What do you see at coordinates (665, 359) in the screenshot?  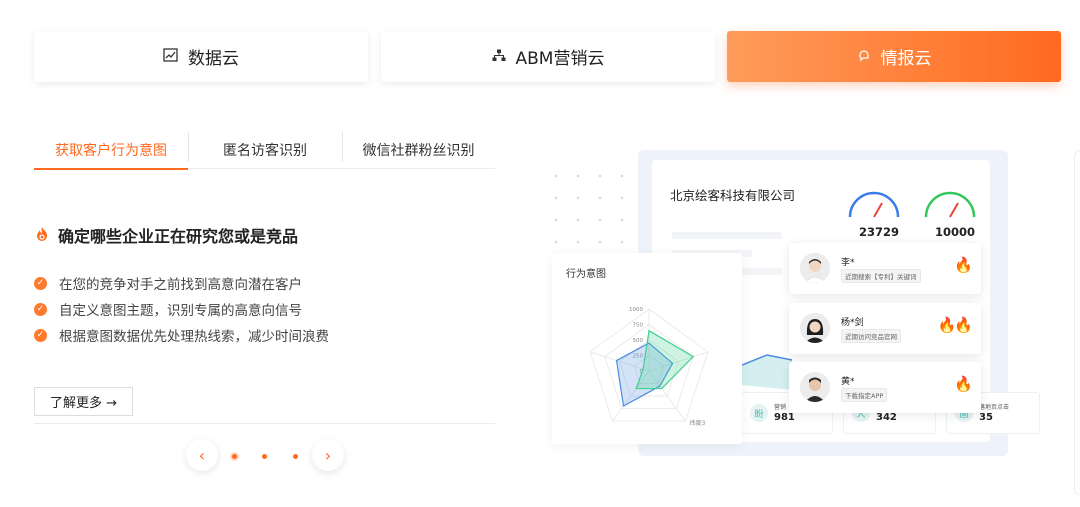 I see `radar-series-shape` at bounding box center [665, 359].